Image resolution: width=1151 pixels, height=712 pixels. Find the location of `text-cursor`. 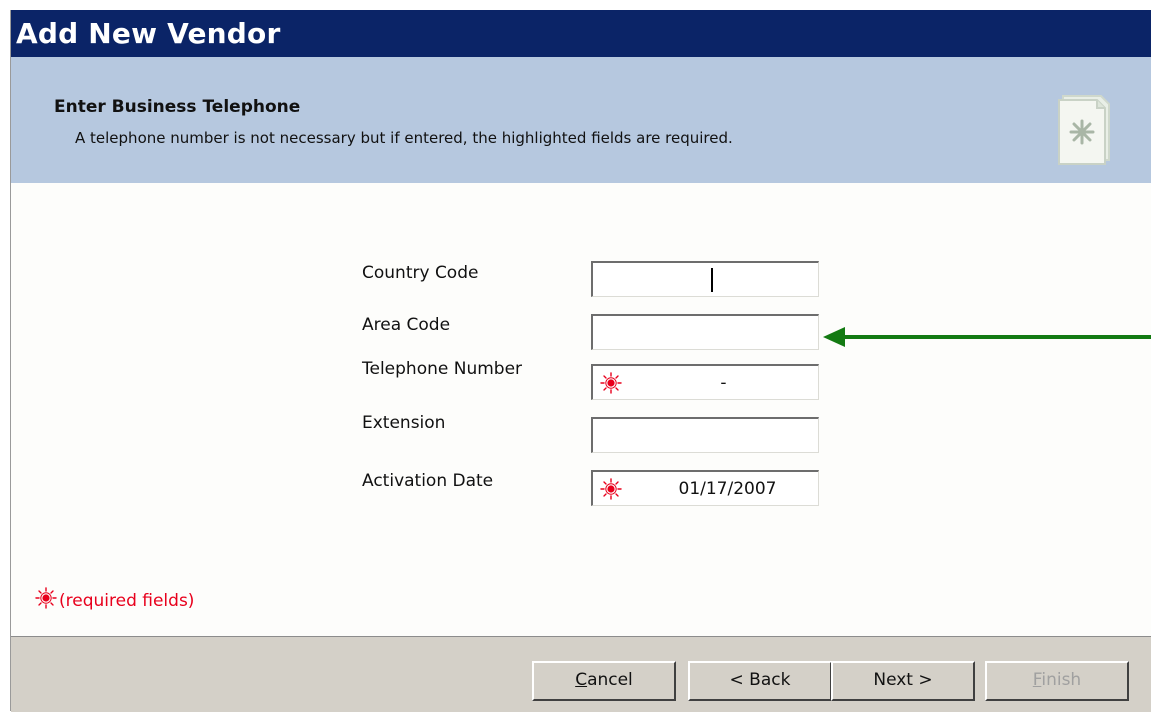

text-cursor is located at coordinates (712, 280).